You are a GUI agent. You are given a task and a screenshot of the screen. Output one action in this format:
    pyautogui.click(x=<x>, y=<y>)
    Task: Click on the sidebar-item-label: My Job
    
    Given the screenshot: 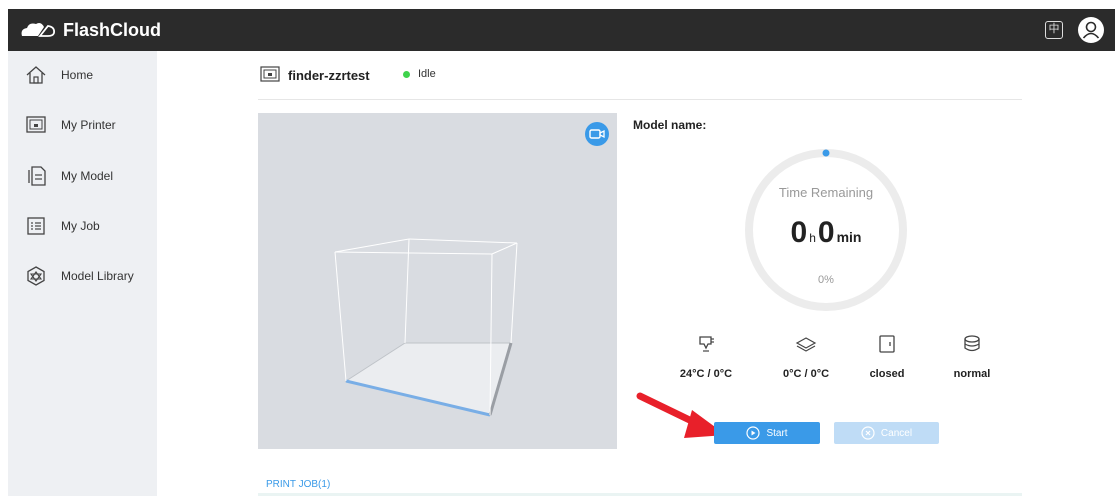 What is the action you would take?
    pyautogui.click(x=80, y=226)
    